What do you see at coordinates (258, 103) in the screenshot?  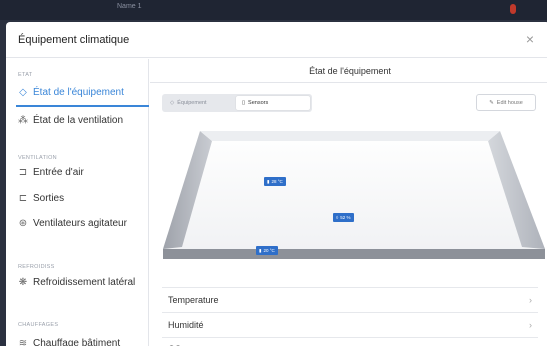 I see `tab-label: Sensors` at bounding box center [258, 103].